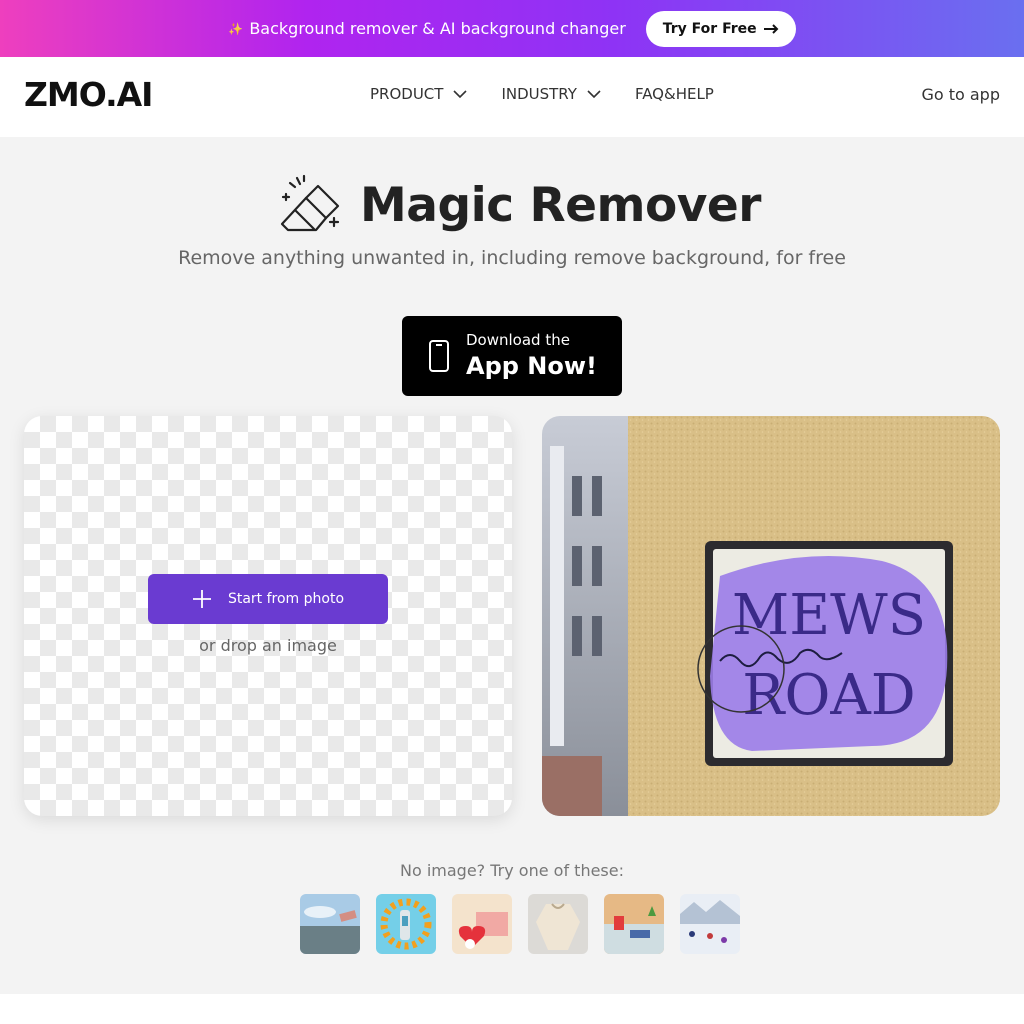 This screenshot has width=1024, height=1024. What do you see at coordinates (407, 94) in the screenshot?
I see `nav-item-label: PRODUCT` at bounding box center [407, 94].